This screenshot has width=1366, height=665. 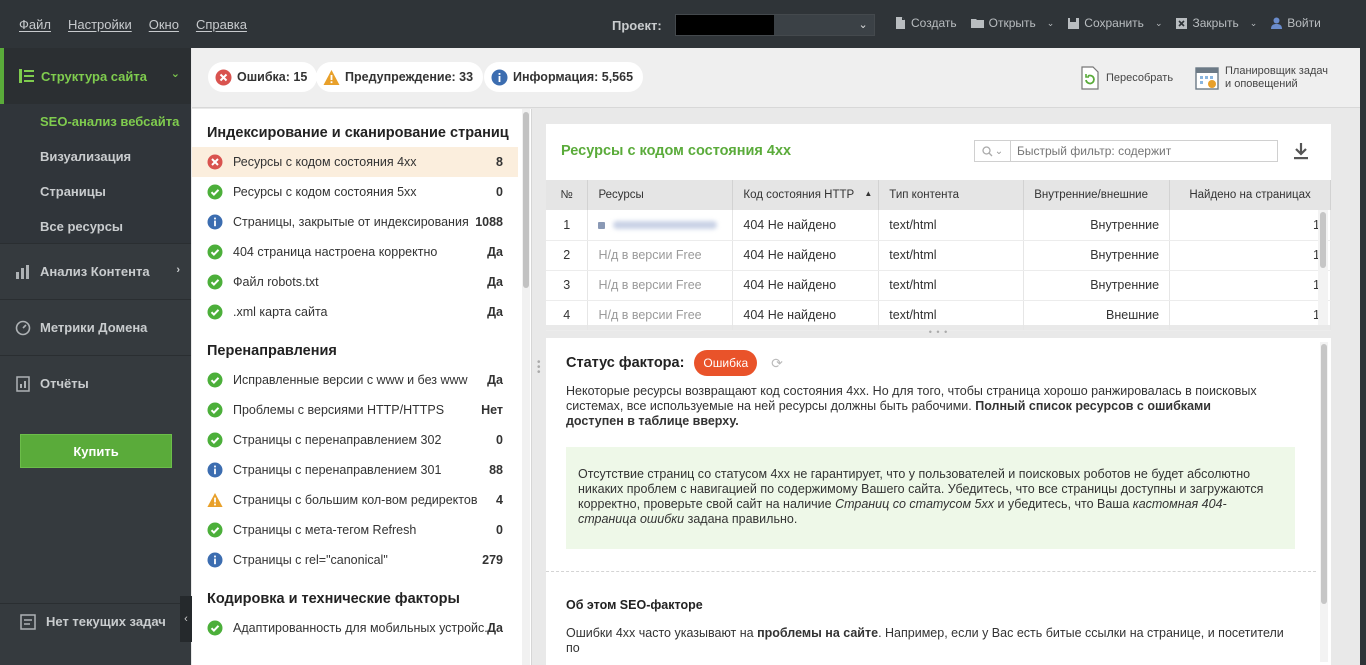 What do you see at coordinates (186, 619) in the screenshot?
I see `collapse-sidebar-button: ‹` at bounding box center [186, 619].